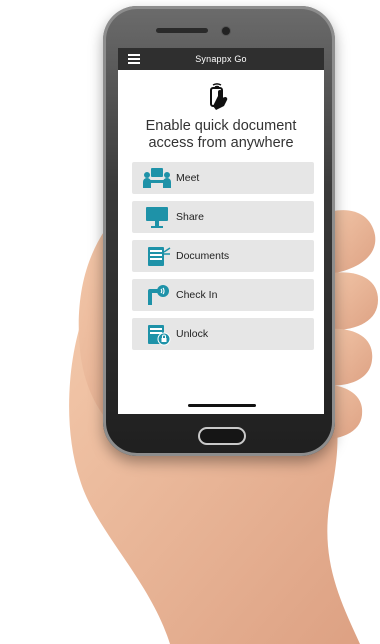 This screenshot has width=380, height=644. Describe the element at coordinates (190, 217) in the screenshot. I see `menu-item-label: Share` at that location.